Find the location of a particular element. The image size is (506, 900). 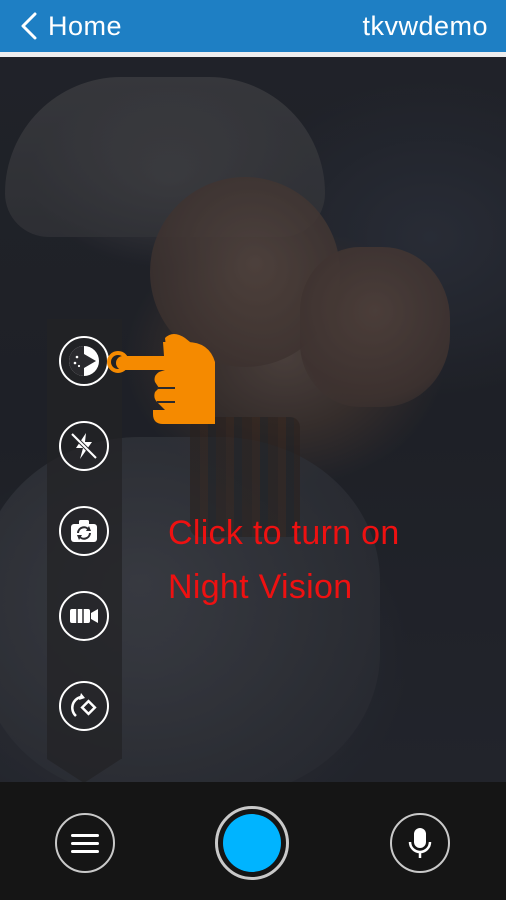

chevron-left-icon is located at coordinates (29, 26).